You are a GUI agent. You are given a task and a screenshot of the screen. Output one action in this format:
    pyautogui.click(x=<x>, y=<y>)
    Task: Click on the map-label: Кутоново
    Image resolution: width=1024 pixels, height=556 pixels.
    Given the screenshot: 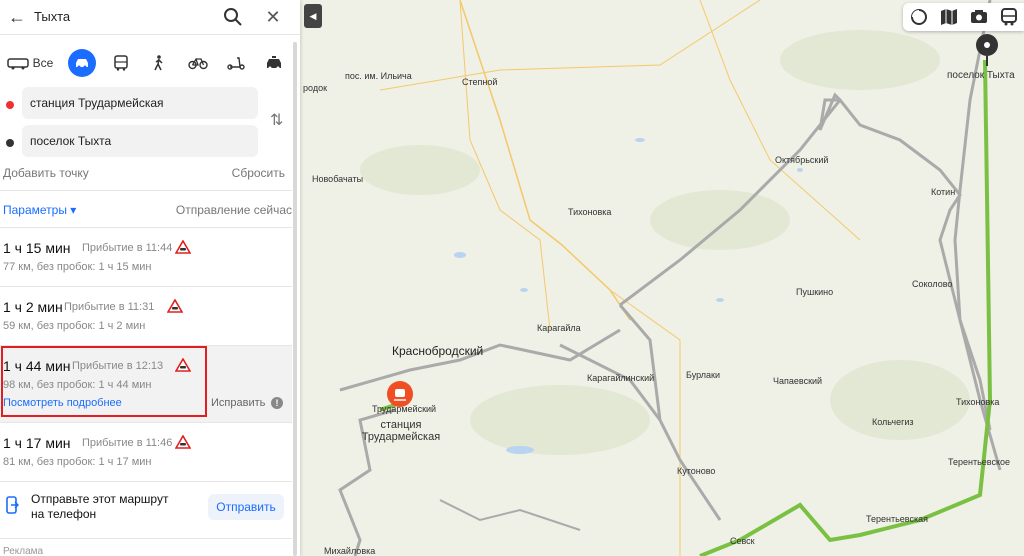 What is the action you would take?
    pyautogui.click(x=696, y=471)
    